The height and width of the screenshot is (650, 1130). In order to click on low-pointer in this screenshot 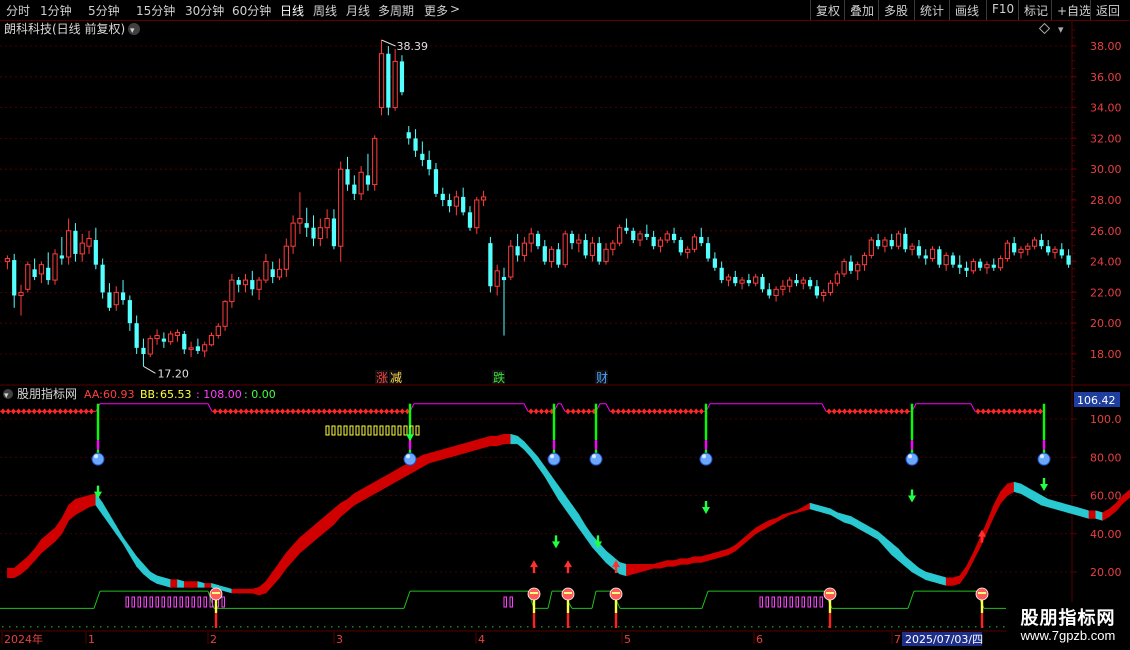, I will do `click(149, 369)`.